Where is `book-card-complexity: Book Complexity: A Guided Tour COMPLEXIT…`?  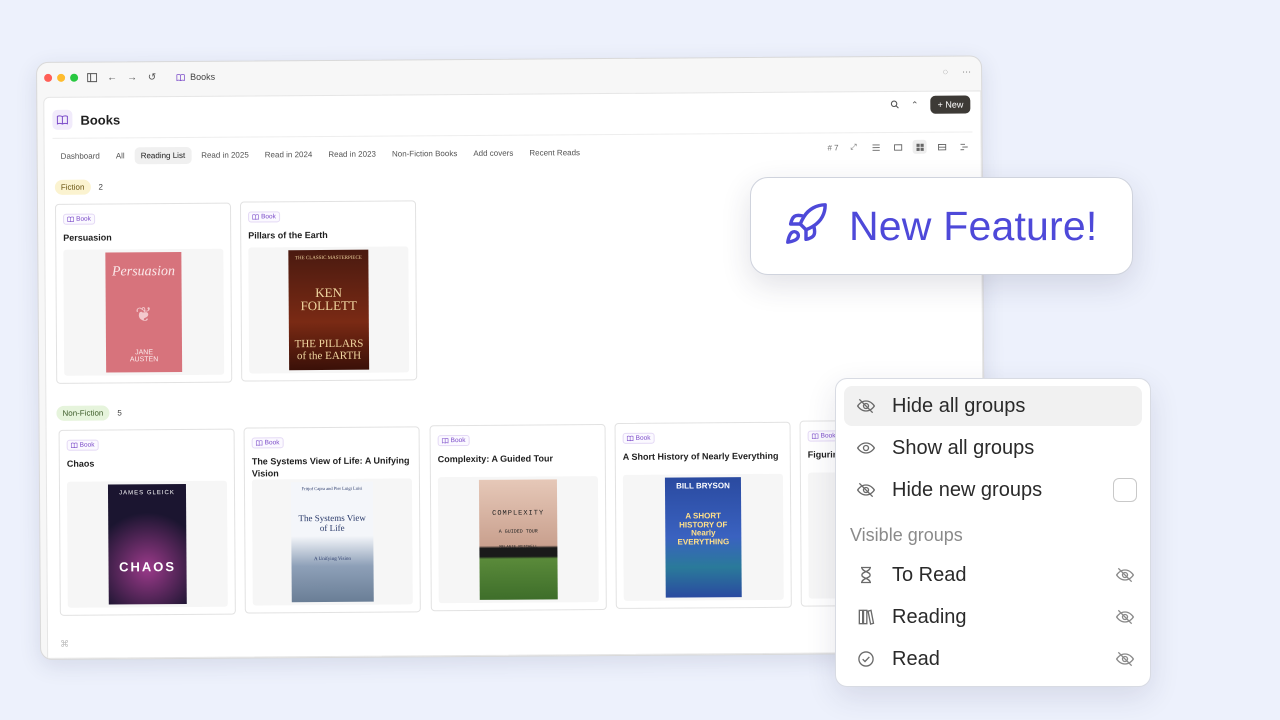
book-card-complexity: Book Complexity: A Guided Tour COMPLEXIT… is located at coordinates (518, 518).